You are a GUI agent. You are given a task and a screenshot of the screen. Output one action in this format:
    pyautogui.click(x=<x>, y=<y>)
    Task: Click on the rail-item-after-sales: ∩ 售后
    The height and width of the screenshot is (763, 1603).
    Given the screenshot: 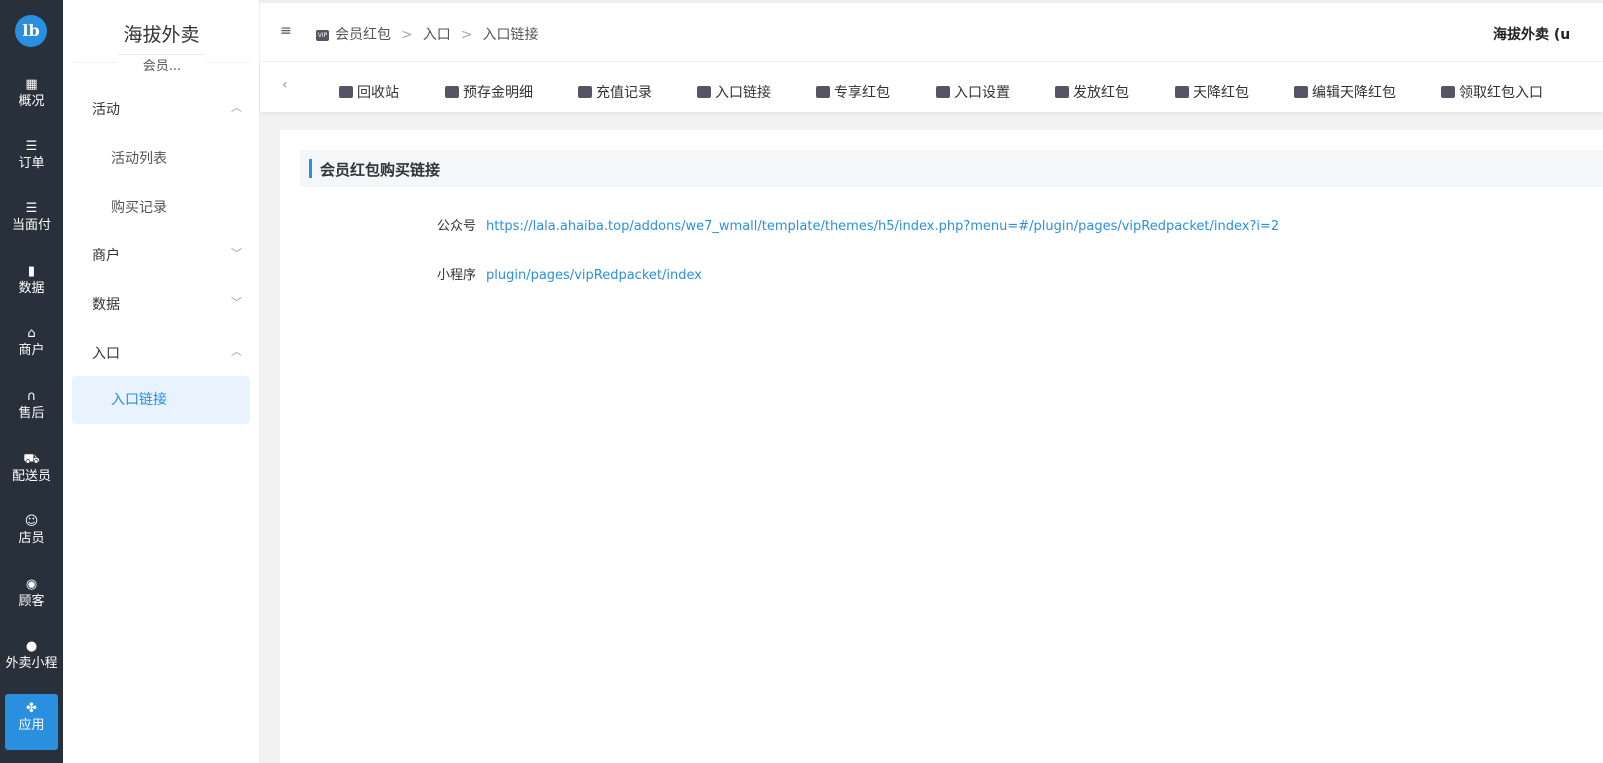 What is the action you would take?
    pyautogui.click(x=31, y=410)
    